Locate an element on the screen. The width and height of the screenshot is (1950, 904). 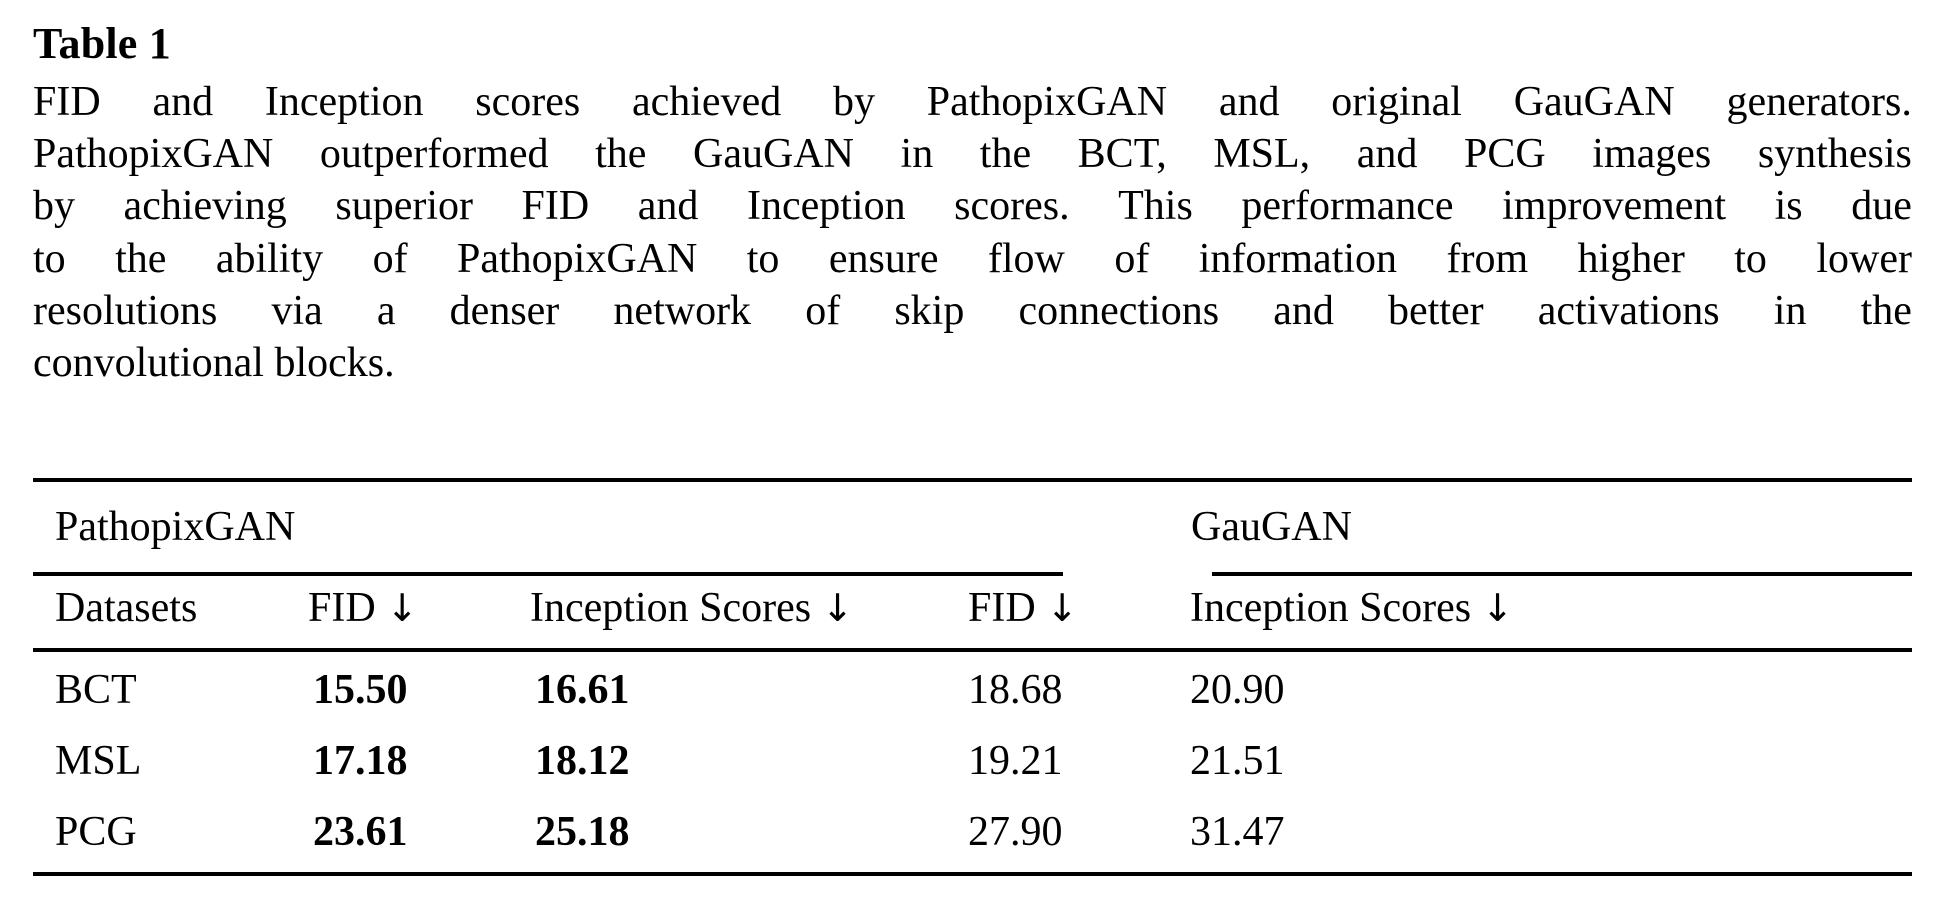
caption-word: generators. is located at coordinates (1819, 101).